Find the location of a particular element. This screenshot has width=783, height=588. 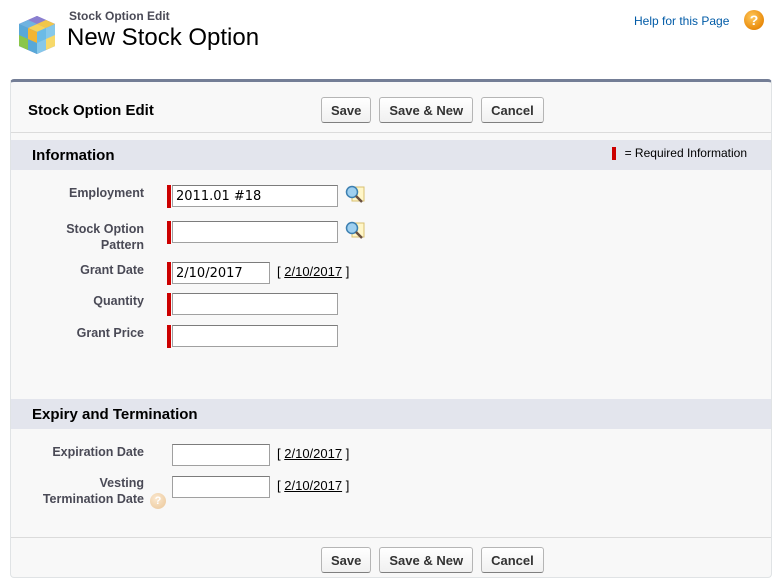

vesting-termination-date-input is located at coordinates (221, 487).